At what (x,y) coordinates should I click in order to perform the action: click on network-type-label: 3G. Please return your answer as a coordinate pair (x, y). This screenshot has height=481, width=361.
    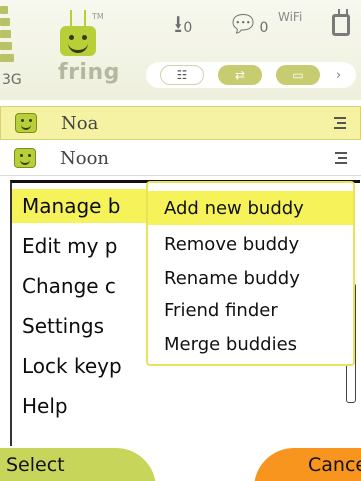
    Looking at the image, I should click on (12, 80).